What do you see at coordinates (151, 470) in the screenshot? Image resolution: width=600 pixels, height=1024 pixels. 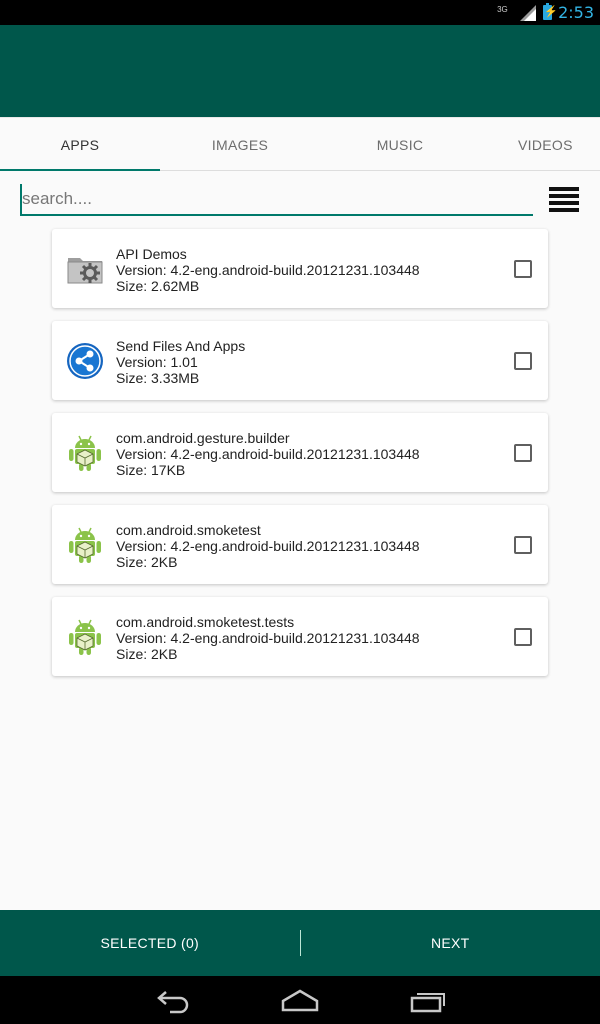 I see `app-size: Size: 17KB` at bounding box center [151, 470].